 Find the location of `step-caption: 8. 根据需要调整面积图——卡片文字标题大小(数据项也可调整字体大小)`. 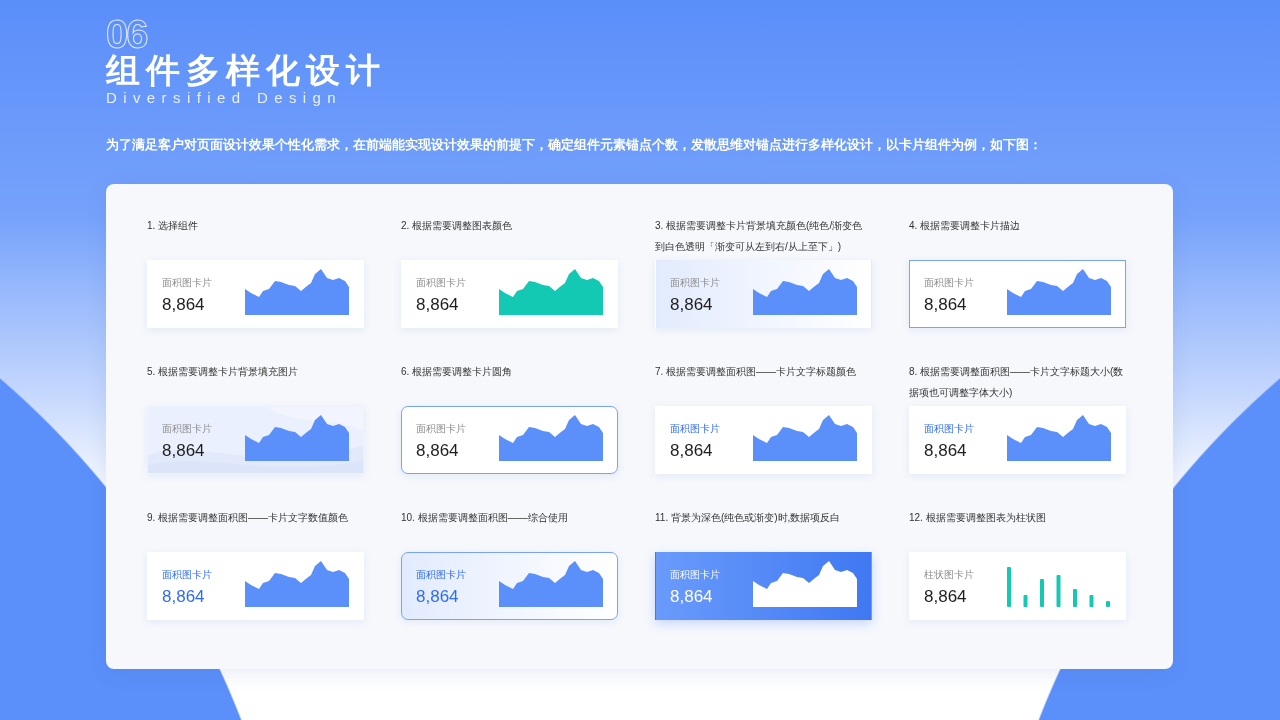

step-caption: 8. 根据需要调整面积图——卡片文字标题大小(数据项也可调整字体大小) is located at coordinates (1017, 383).